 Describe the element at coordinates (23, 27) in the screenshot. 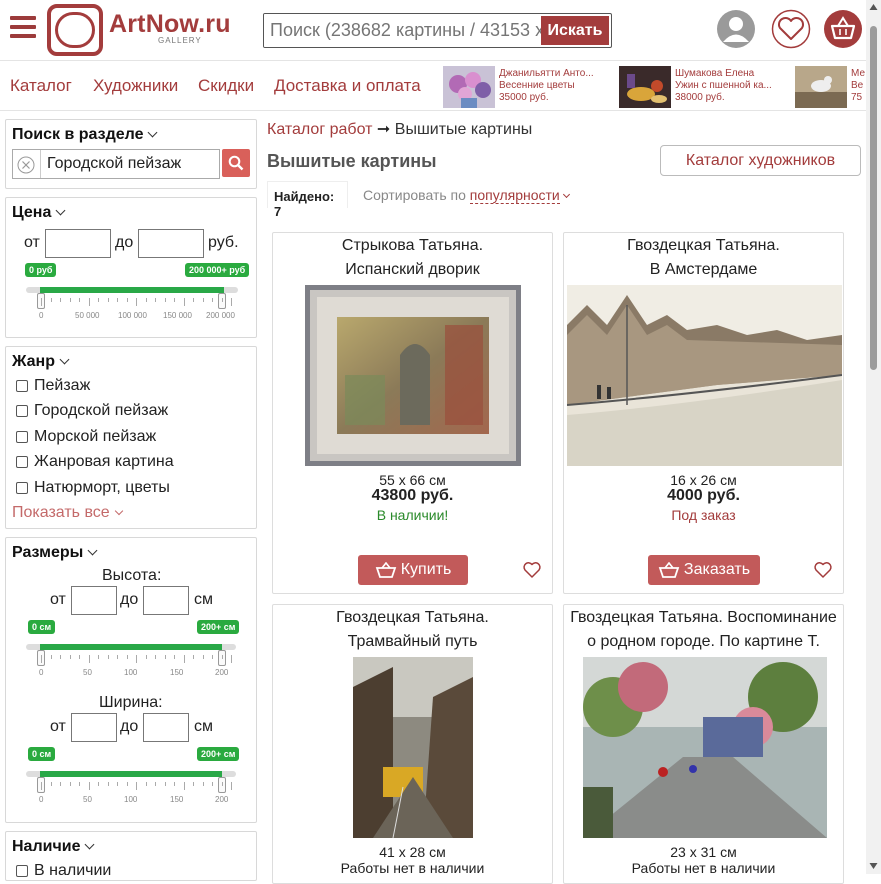

I see `menu-icon` at that location.